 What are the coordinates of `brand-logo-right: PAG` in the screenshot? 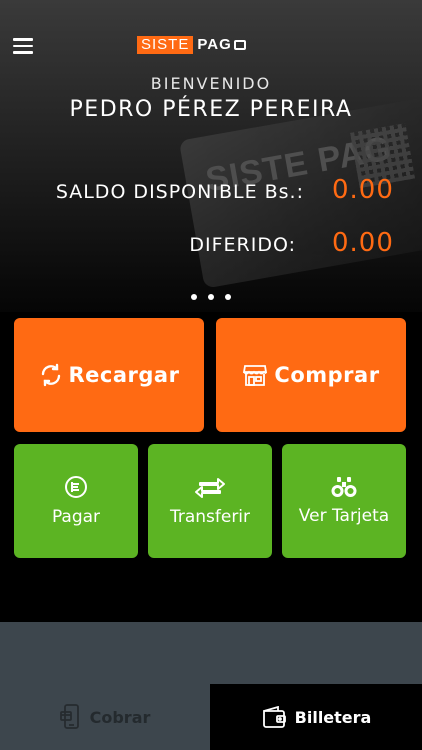 It's located at (214, 44).